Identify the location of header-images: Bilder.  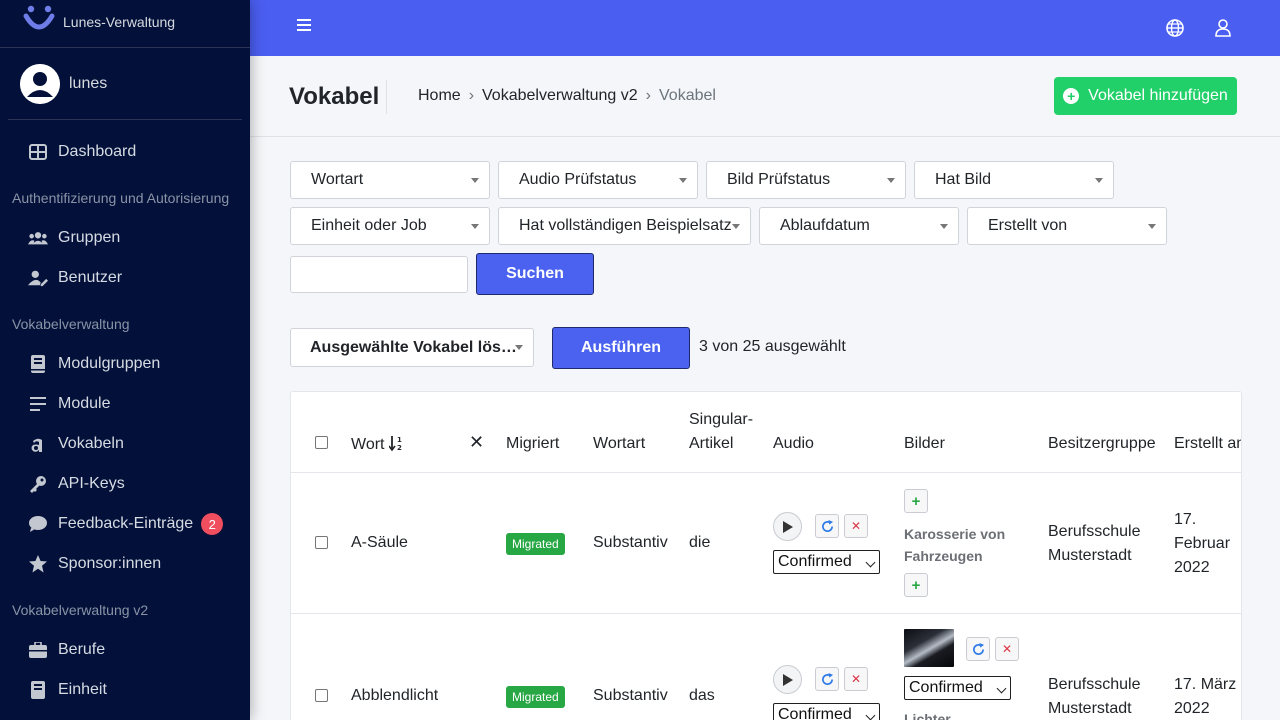
(924, 444).